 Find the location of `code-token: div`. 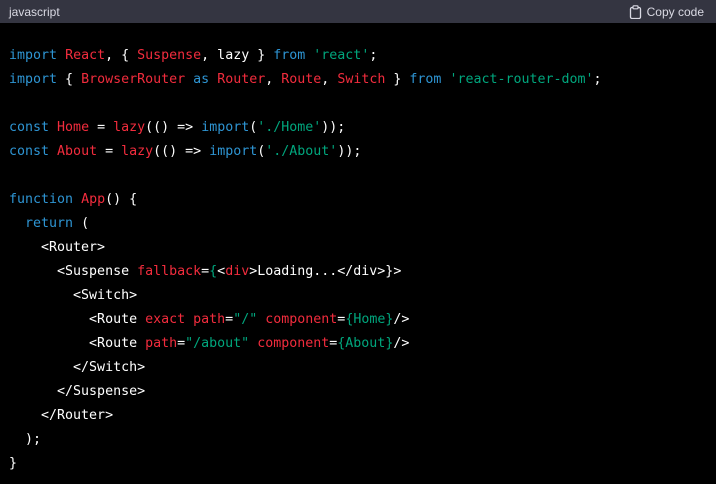

code-token: div is located at coordinates (237, 271).